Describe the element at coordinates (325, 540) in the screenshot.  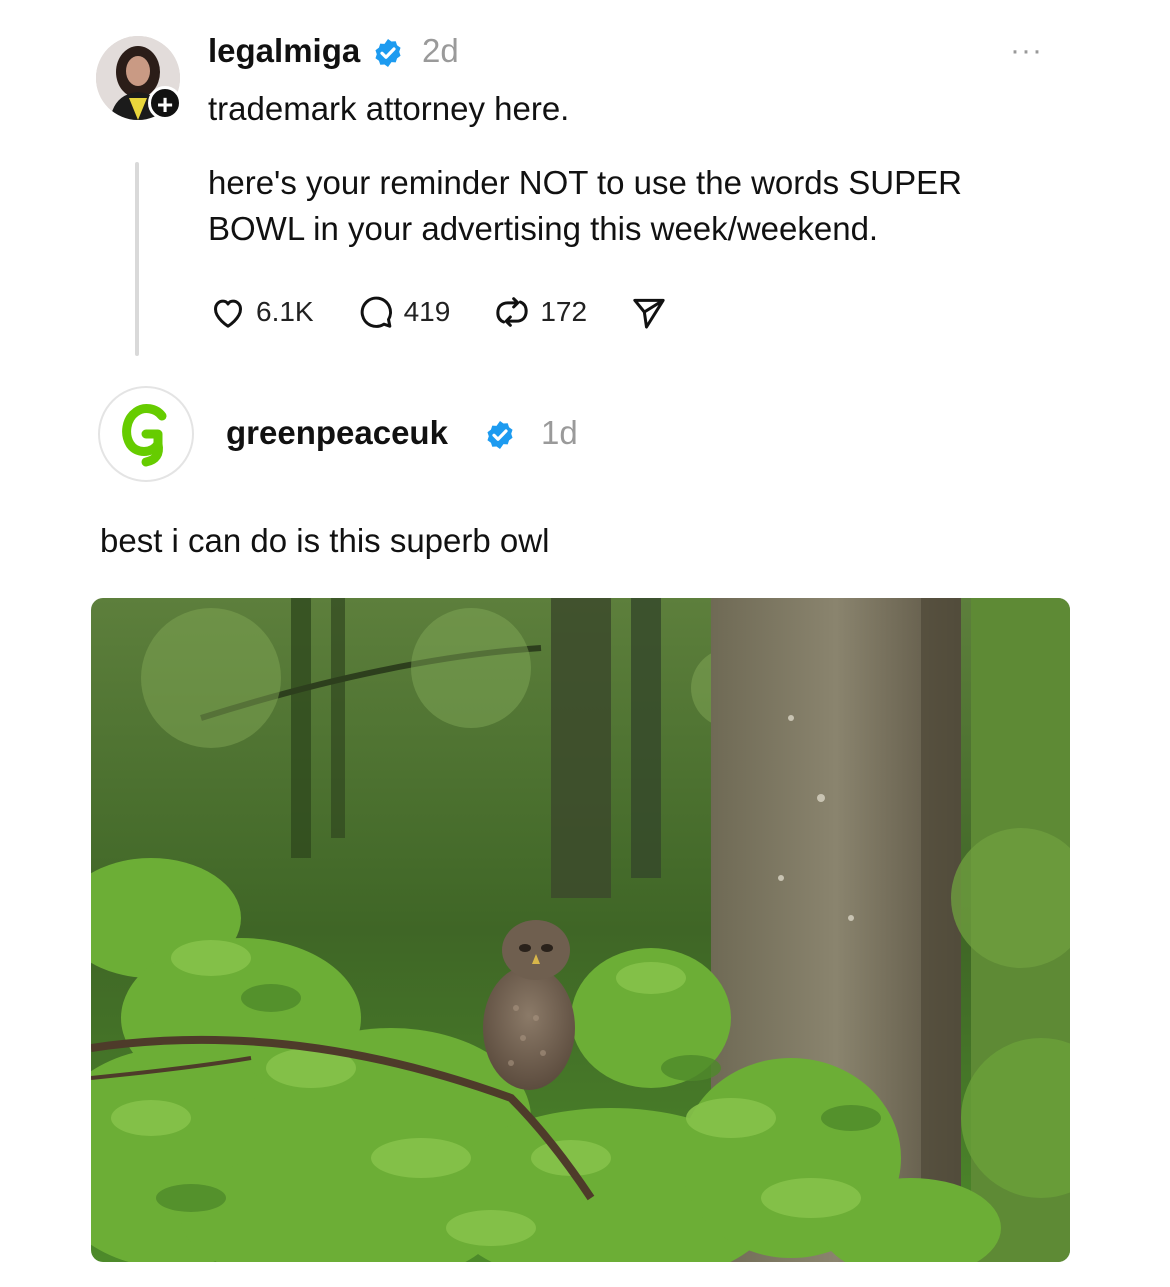
I see `post2-text: best i can do is this superb owl` at that location.